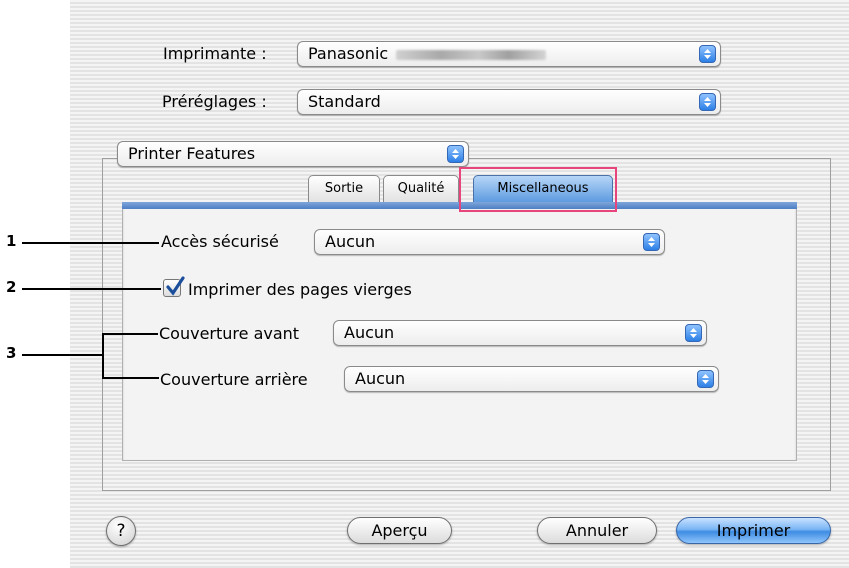  What do you see at coordinates (121, 531) in the screenshot?
I see `help-button: ?` at bounding box center [121, 531].